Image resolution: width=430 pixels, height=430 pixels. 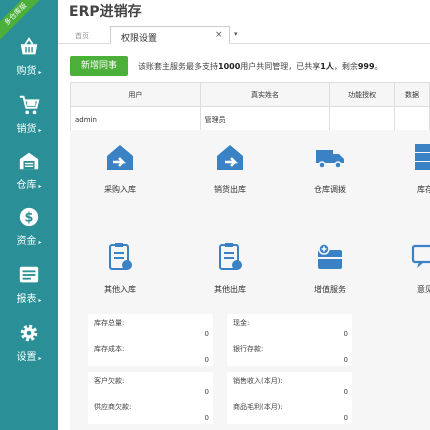 What do you see at coordinates (29, 105) in the screenshot?
I see `cart-icon` at bounding box center [29, 105].